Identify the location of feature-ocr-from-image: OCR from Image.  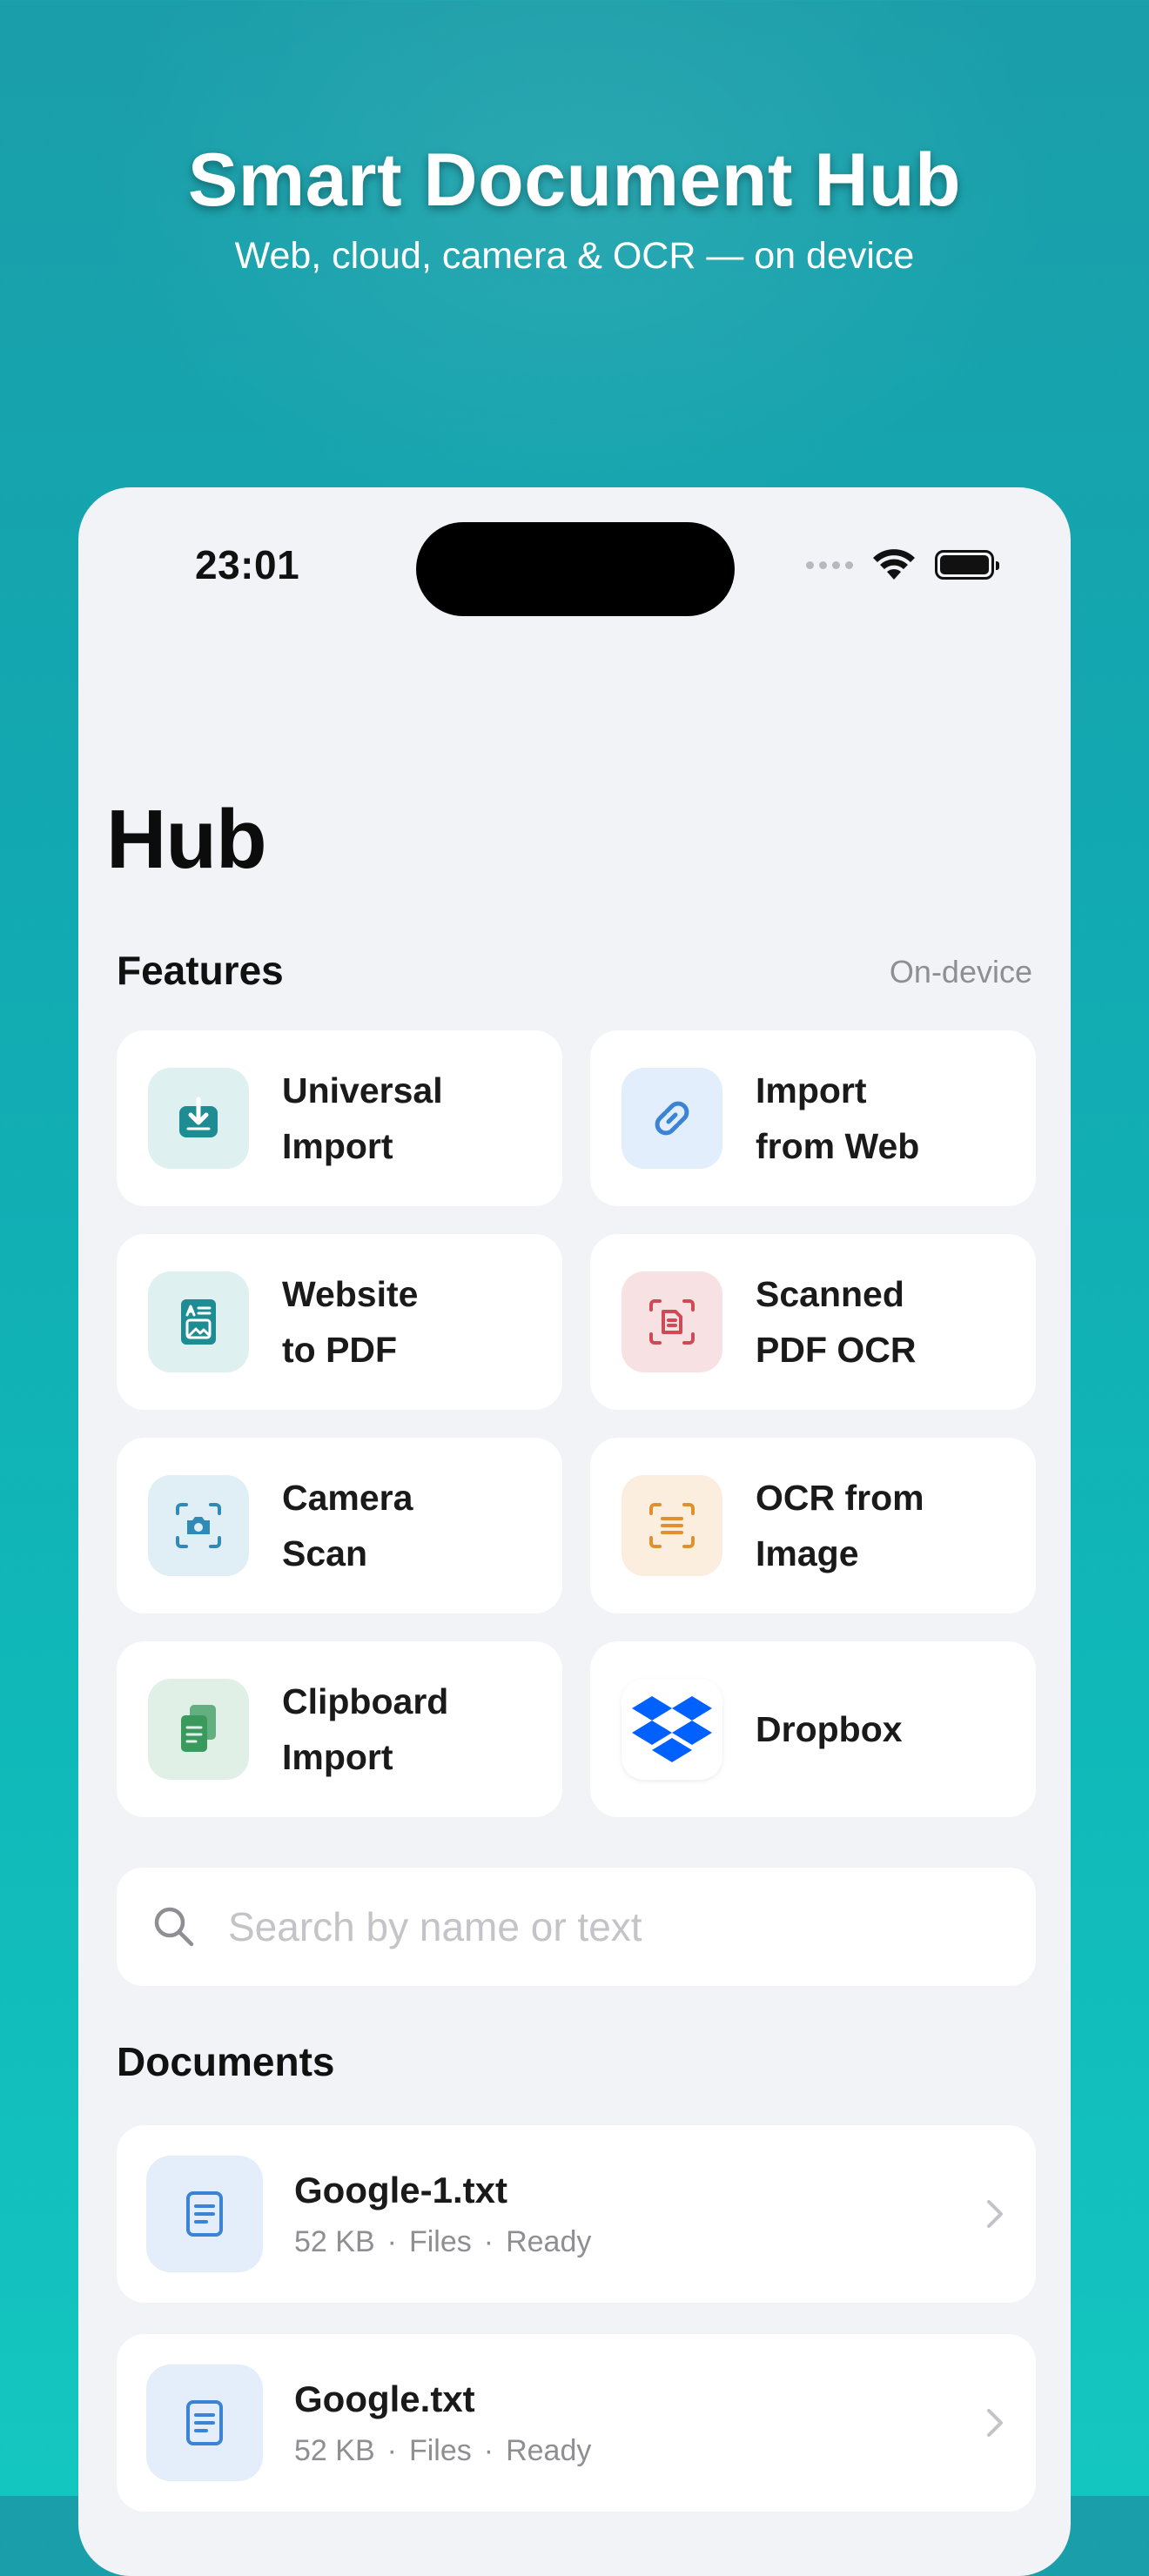
(813, 1525).